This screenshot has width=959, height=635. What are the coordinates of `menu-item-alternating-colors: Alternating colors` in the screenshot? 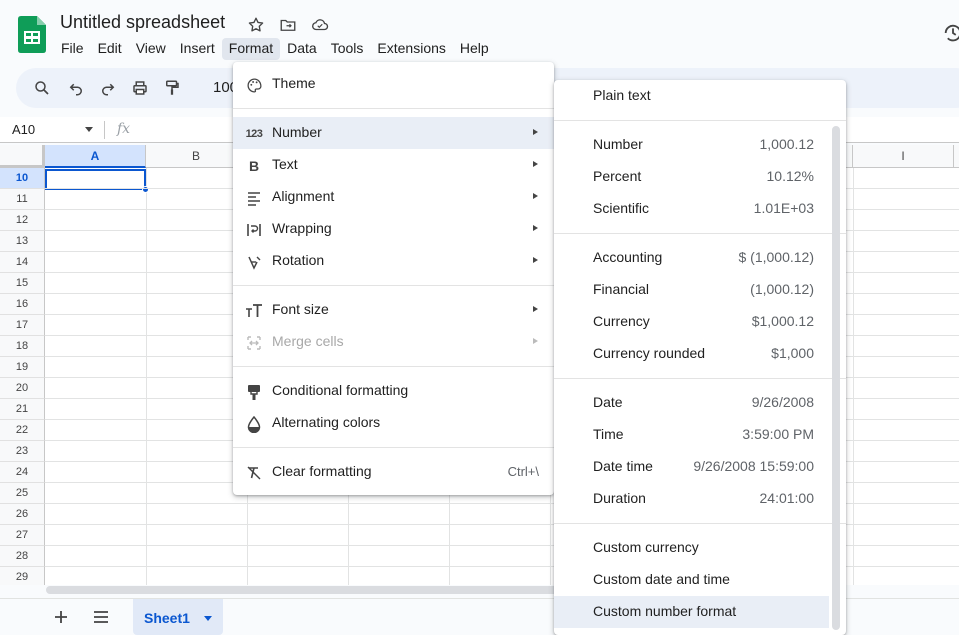 It's located at (393, 423).